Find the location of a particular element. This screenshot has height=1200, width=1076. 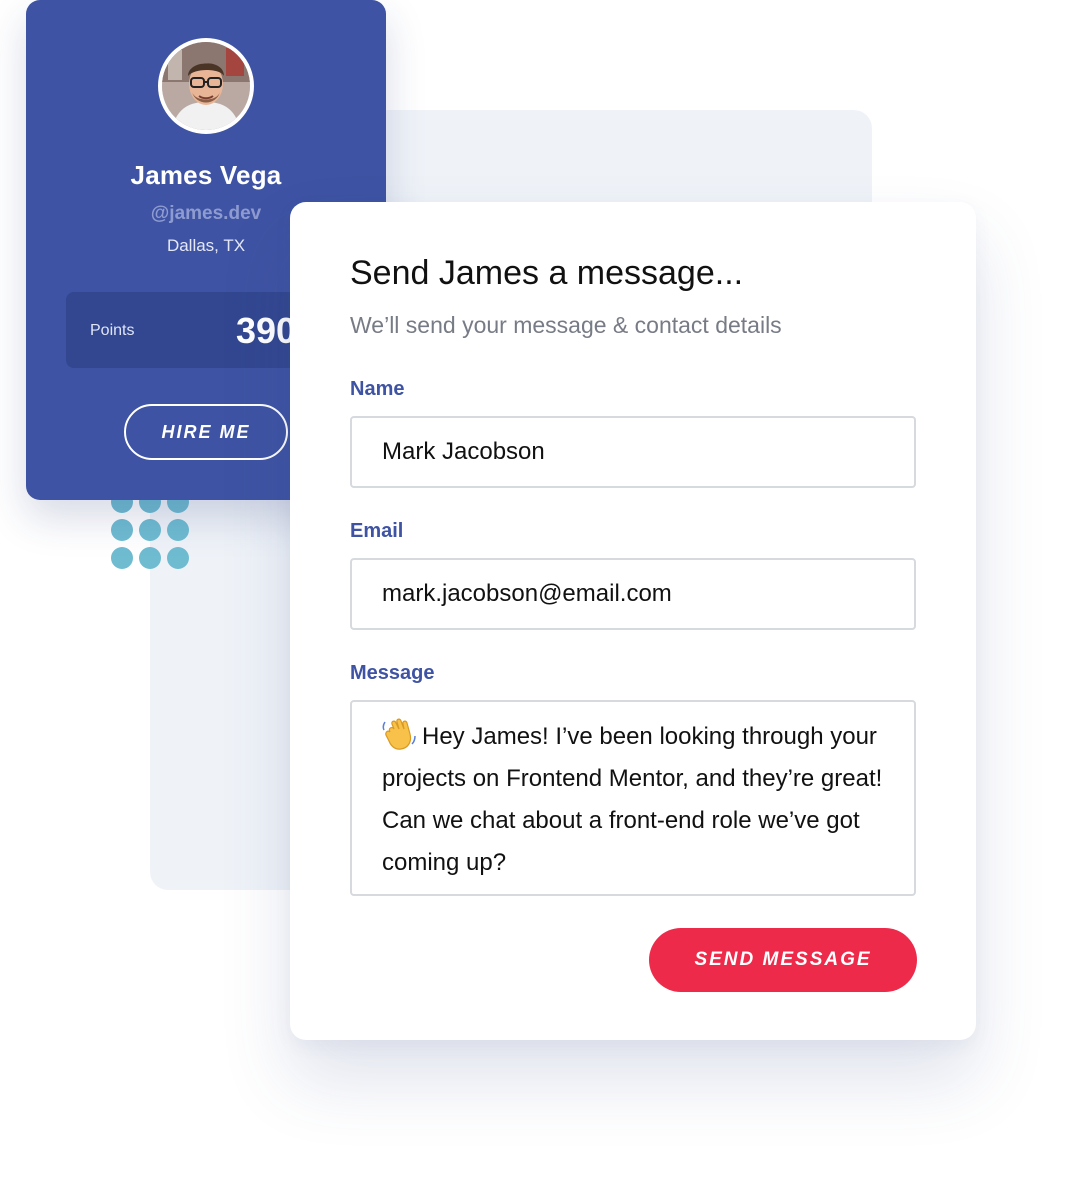

hire-me-button: HIRE ME is located at coordinates (206, 432).